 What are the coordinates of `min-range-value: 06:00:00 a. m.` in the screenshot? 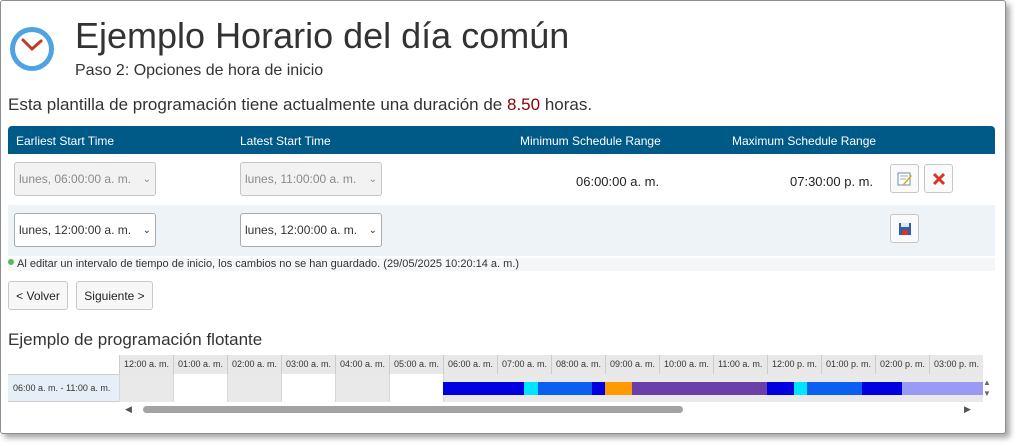 It's located at (618, 181).